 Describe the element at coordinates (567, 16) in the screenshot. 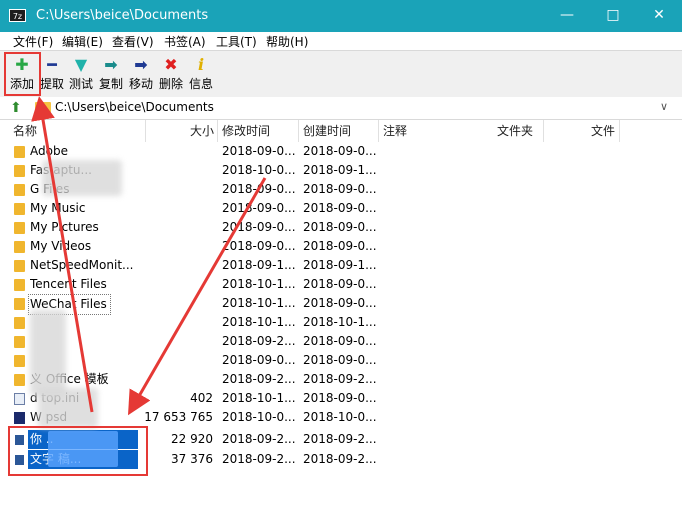

I see `minimize-button: —` at that location.